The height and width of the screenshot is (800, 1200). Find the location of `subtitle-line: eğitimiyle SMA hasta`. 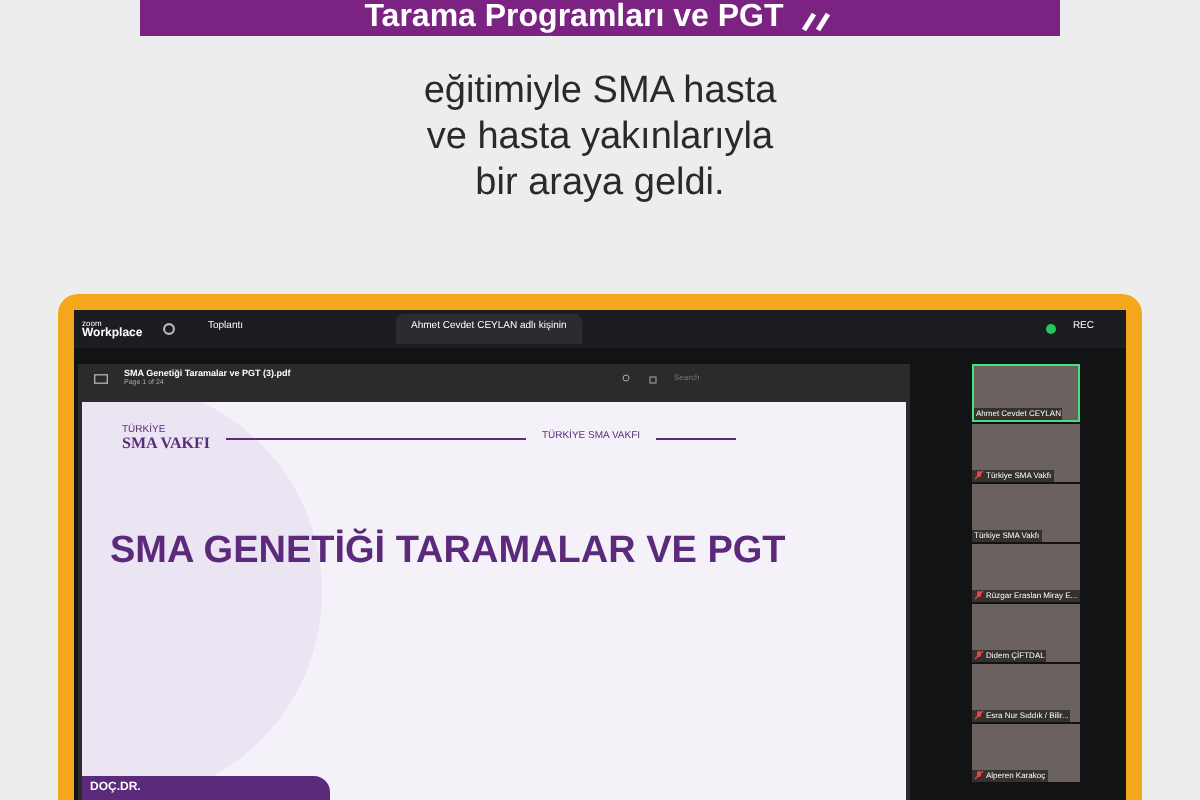

subtitle-line: eğitimiyle SMA hasta is located at coordinates (600, 90).